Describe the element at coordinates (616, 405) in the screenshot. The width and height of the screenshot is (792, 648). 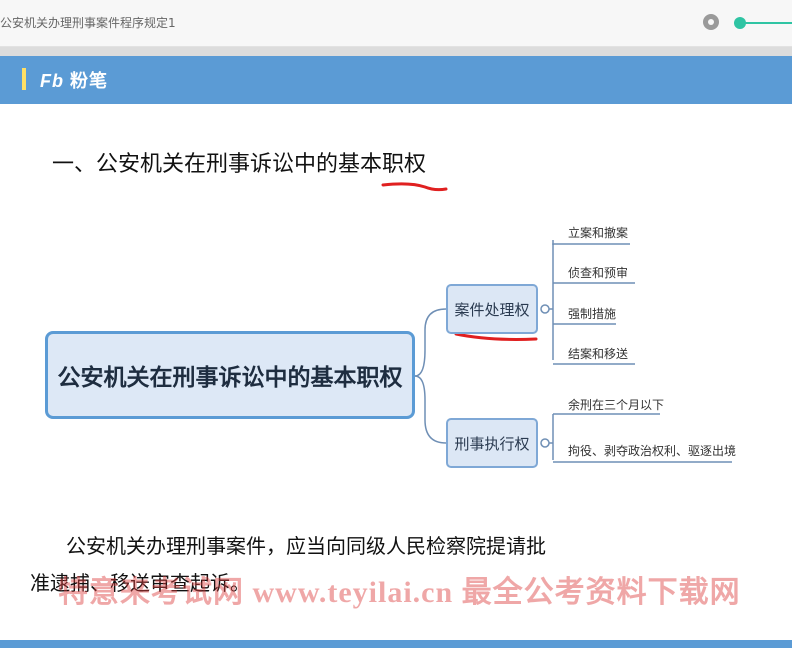
I see `mindmap-leaf: 余刑在三个月以下` at that location.